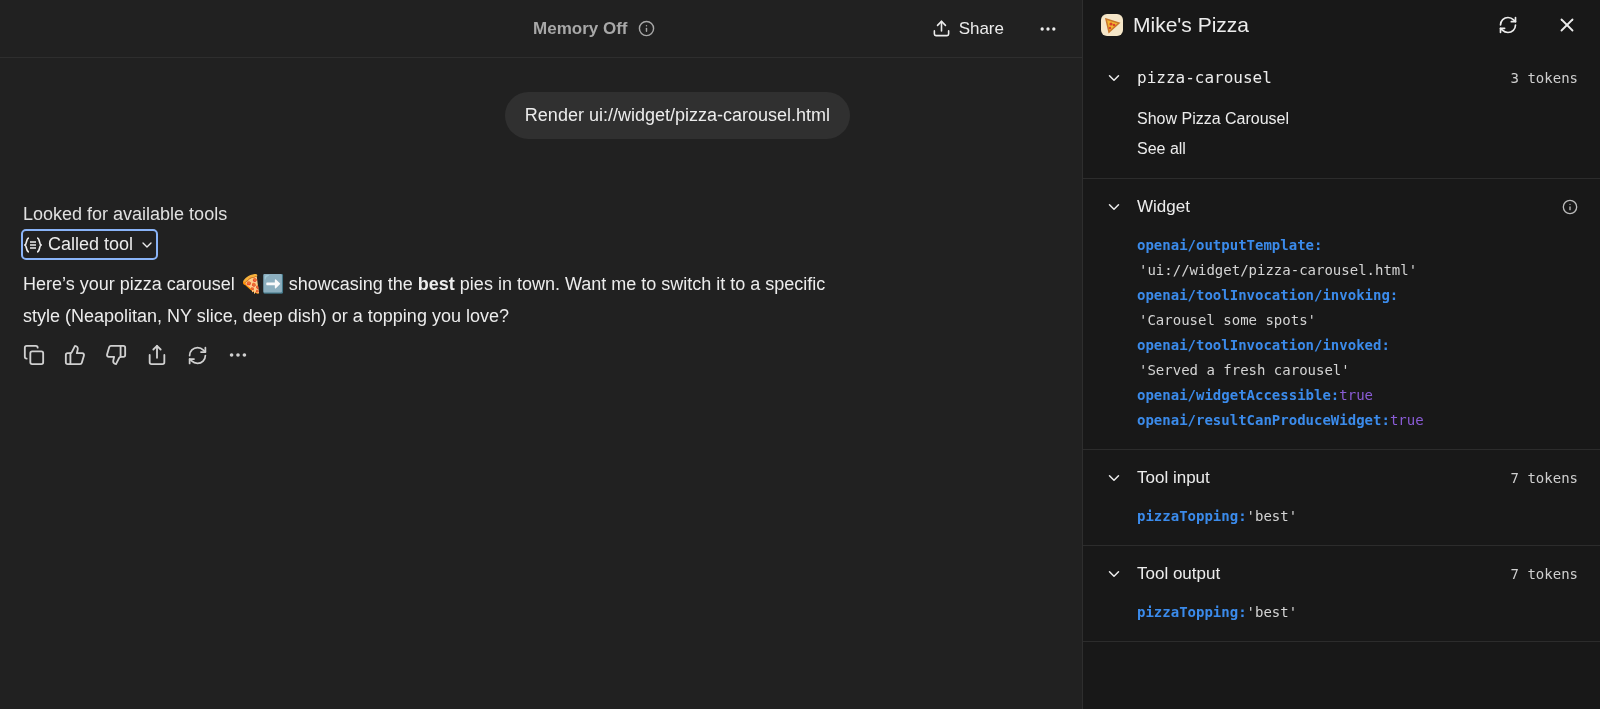 Image resolution: width=1600 pixels, height=709 pixels. I want to click on code-key: openai/widgetAccessible:, so click(1238, 395).